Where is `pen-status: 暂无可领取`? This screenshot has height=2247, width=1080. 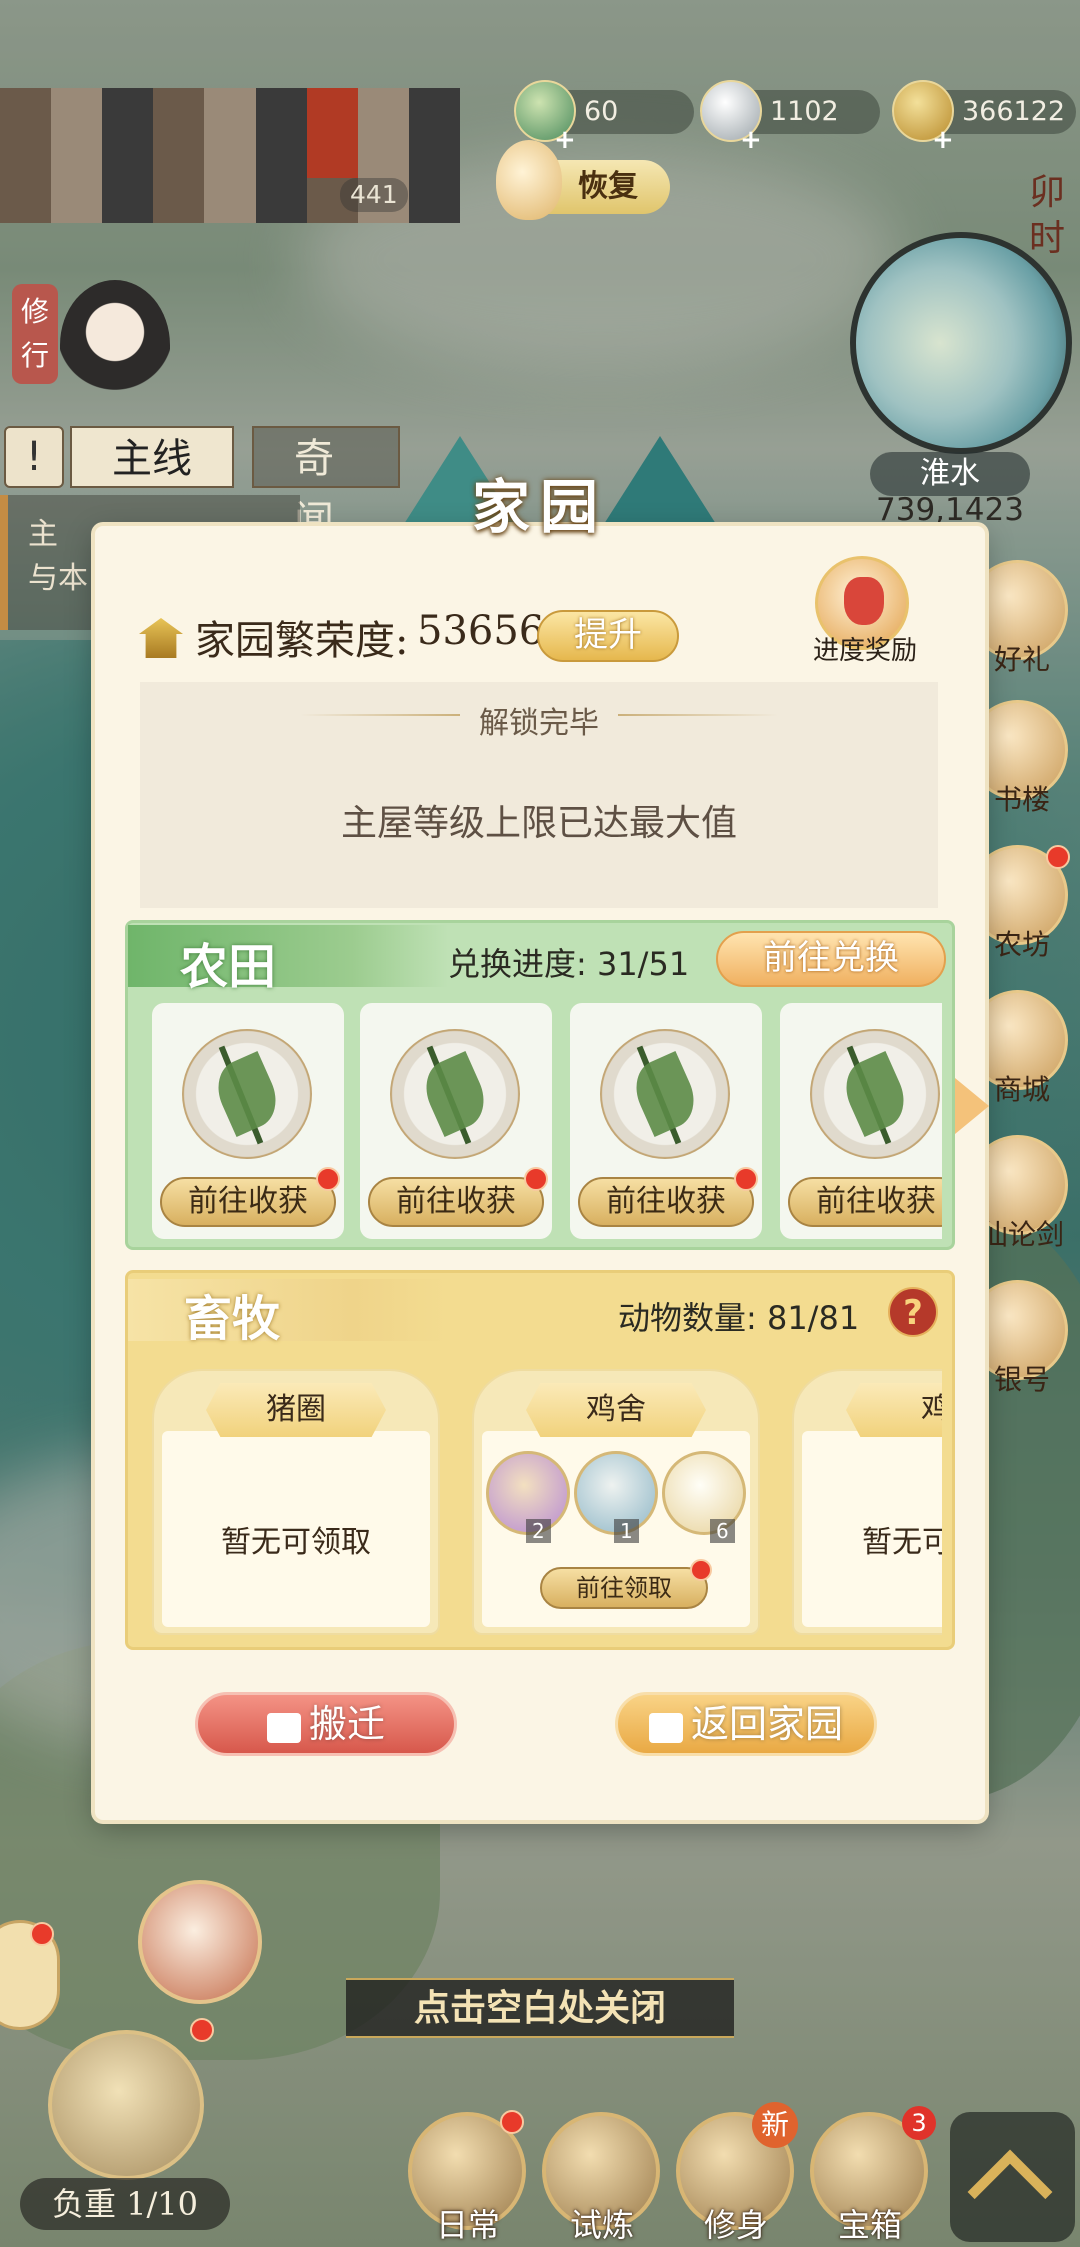
pen-status: 暂无可领取 is located at coordinates (296, 1542).